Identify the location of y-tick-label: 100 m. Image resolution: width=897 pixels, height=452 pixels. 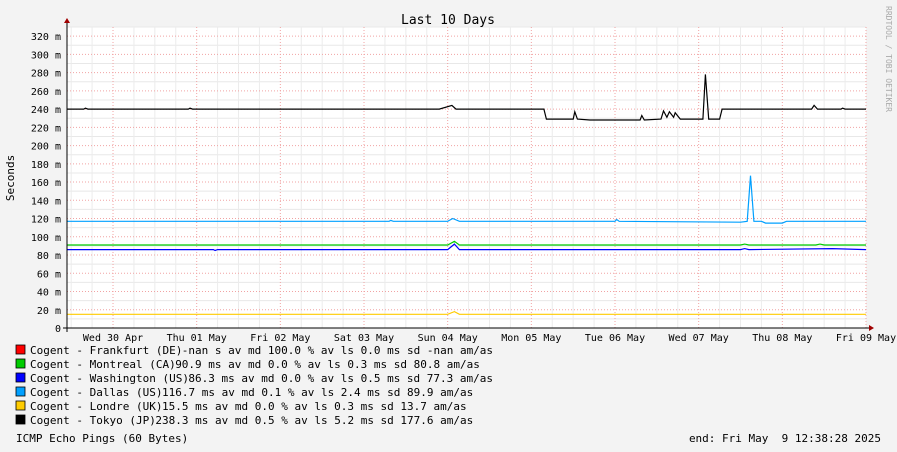
(46, 238).